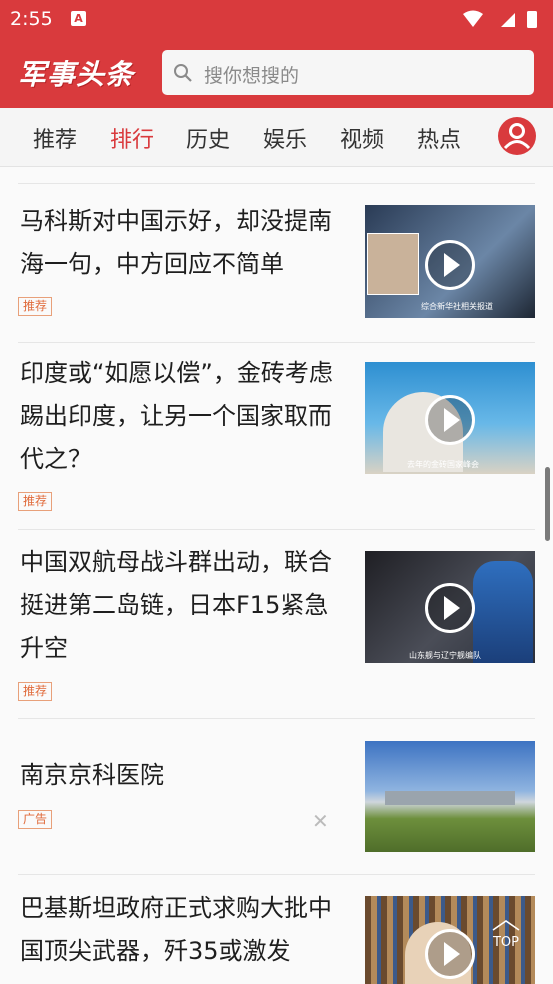 This screenshot has width=553, height=984. I want to click on ad-thumbnail, so click(450, 796).